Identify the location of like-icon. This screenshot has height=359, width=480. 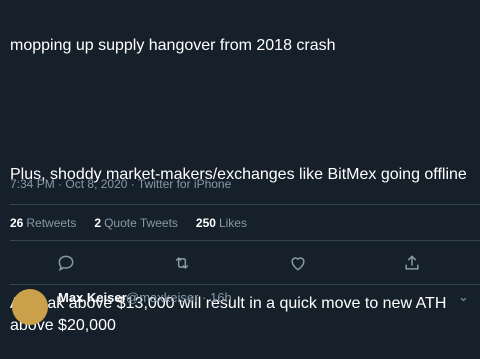
(299, 264).